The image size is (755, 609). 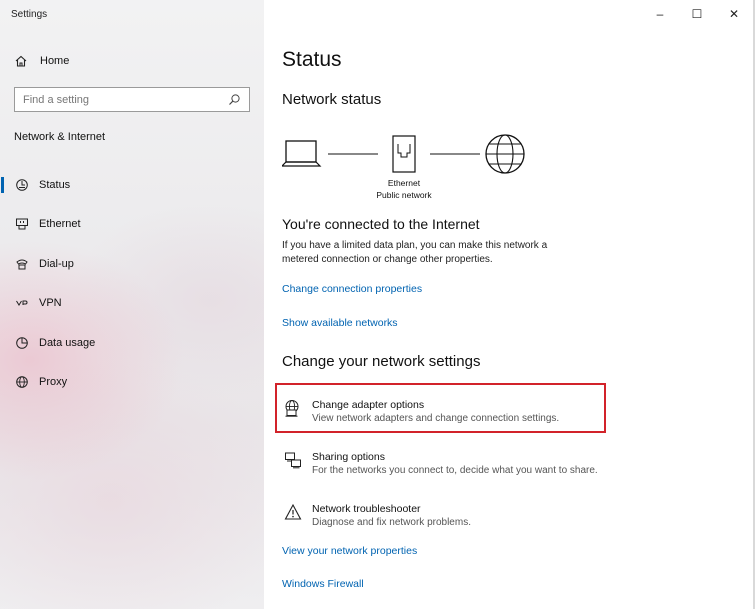 What do you see at coordinates (348, 457) in the screenshot?
I see `option-title: Sharing options` at bounding box center [348, 457].